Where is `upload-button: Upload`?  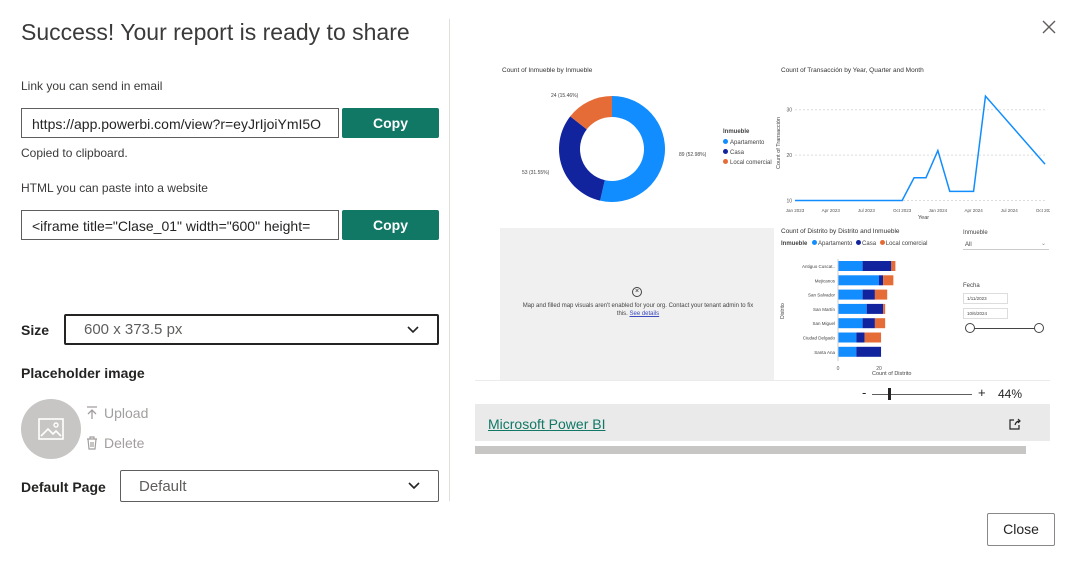
upload-button: Upload is located at coordinates (117, 413).